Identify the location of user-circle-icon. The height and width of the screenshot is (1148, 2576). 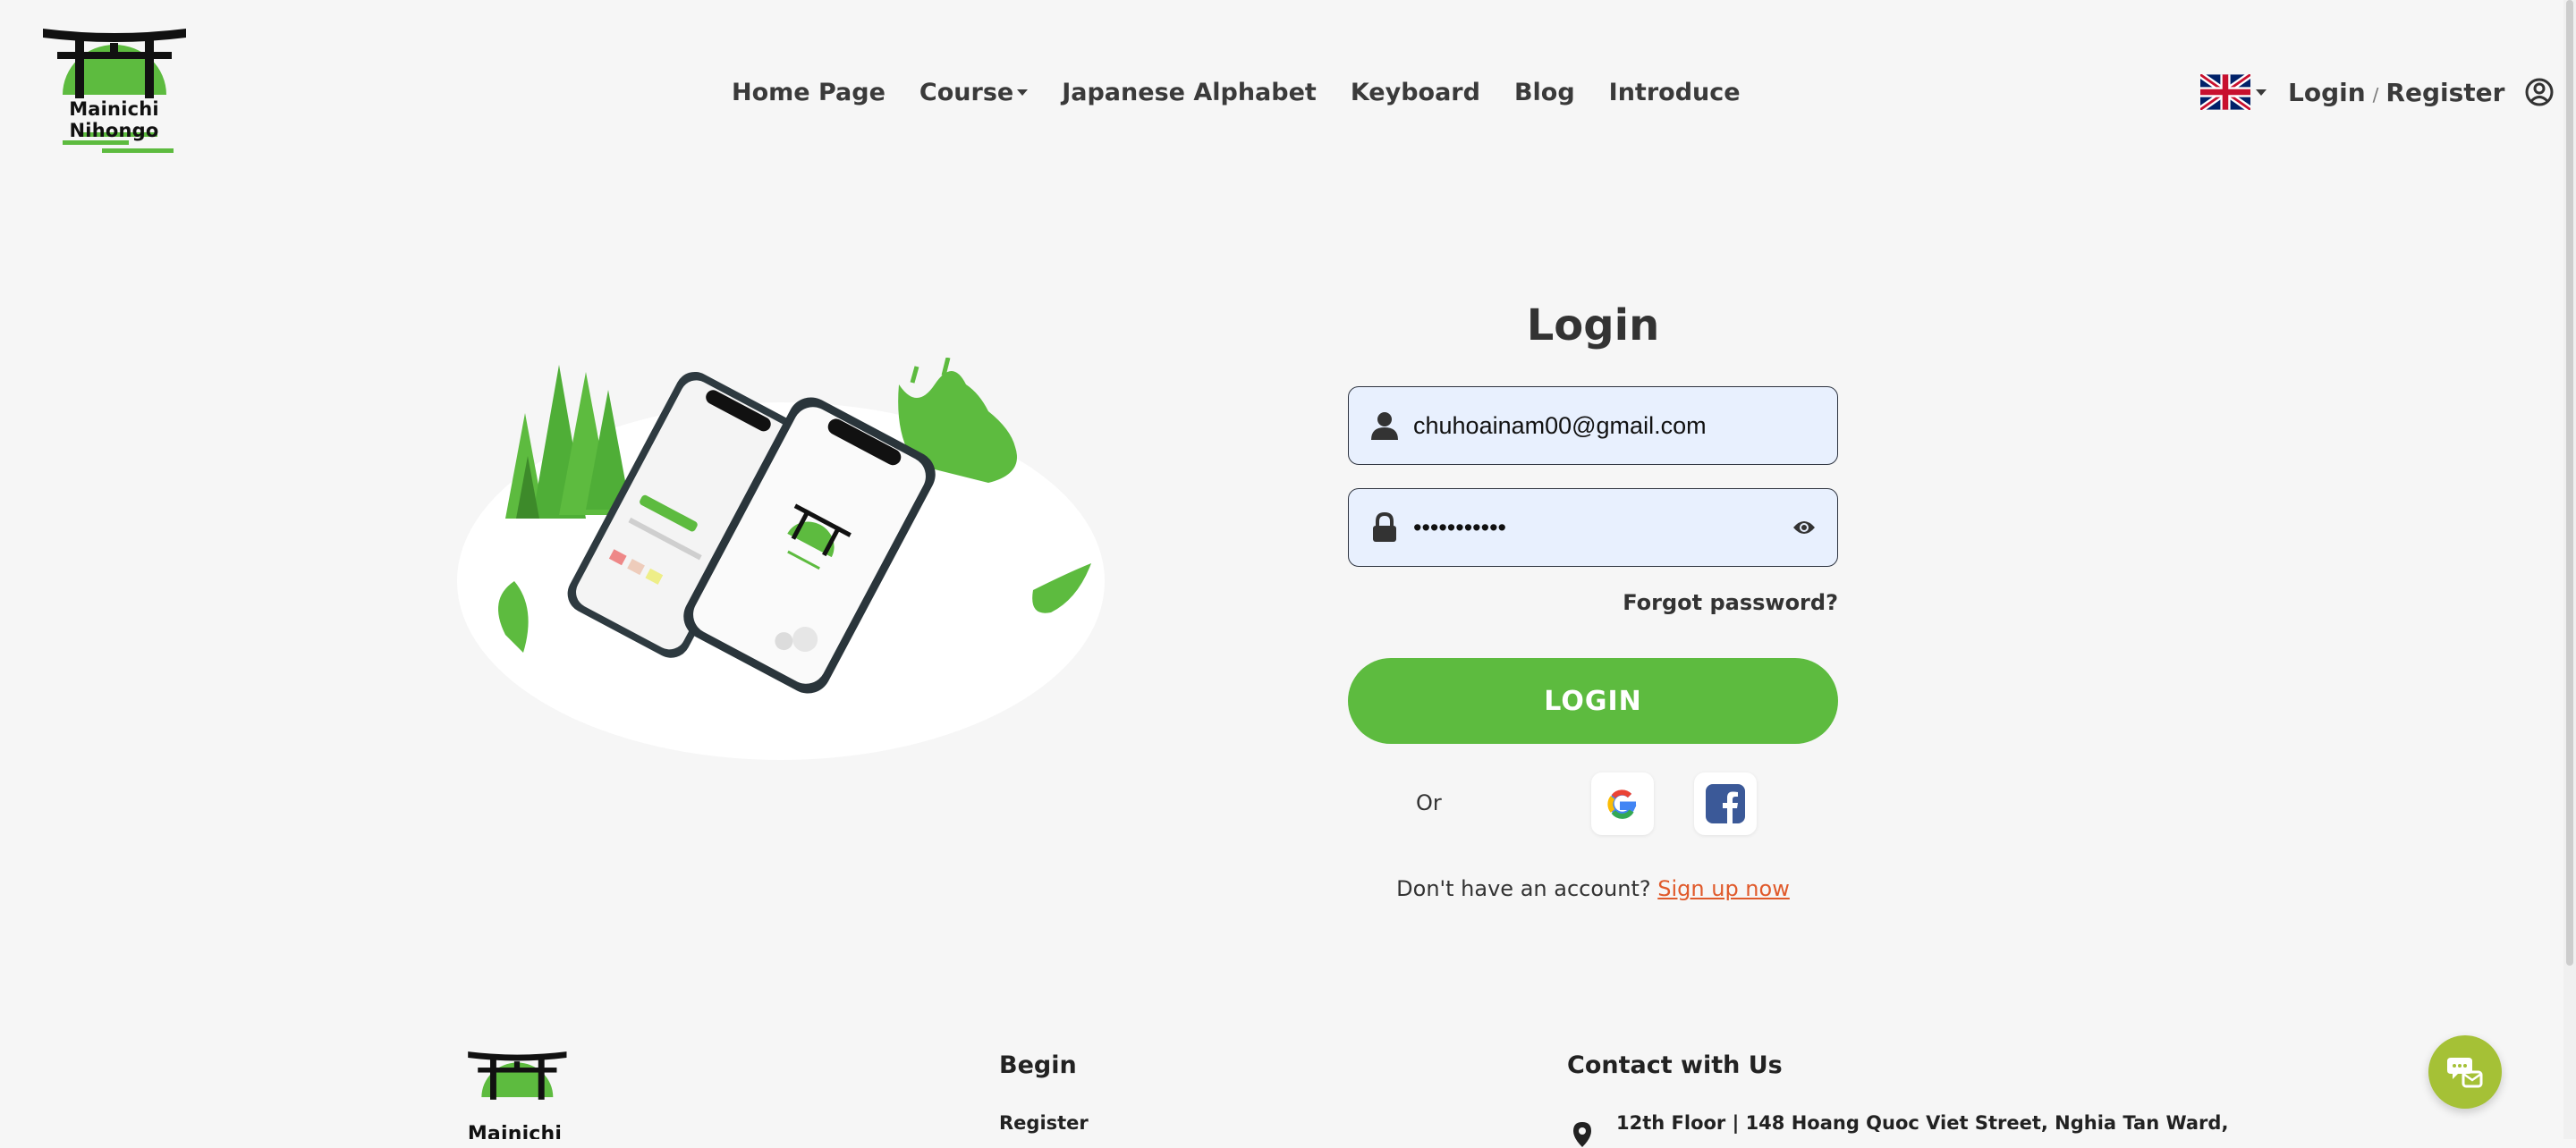
(2539, 92).